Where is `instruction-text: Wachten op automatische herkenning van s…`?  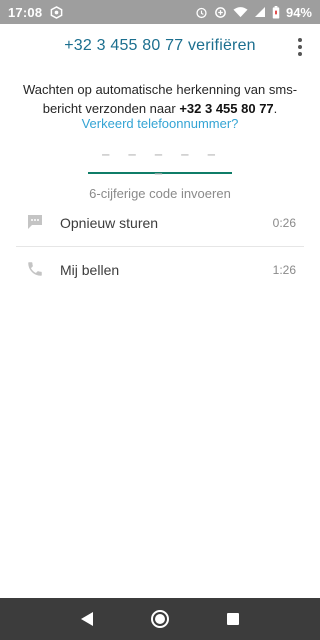
instruction-text: Wachten op automatische herkenning van s… is located at coordinates (160, 99).